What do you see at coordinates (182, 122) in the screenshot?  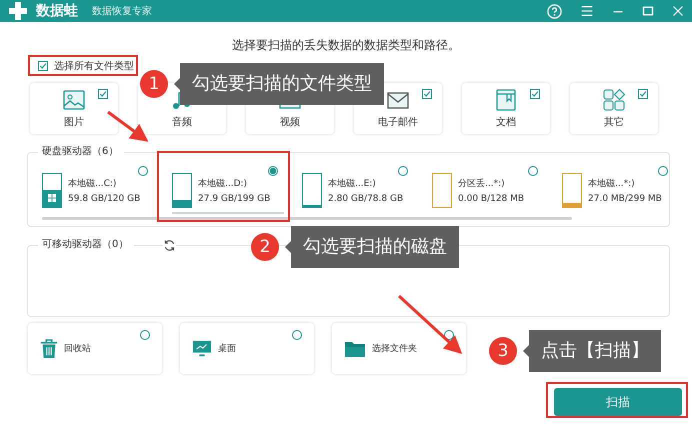 I see `file-type-label: 音频` at bounding box center [182, 122].